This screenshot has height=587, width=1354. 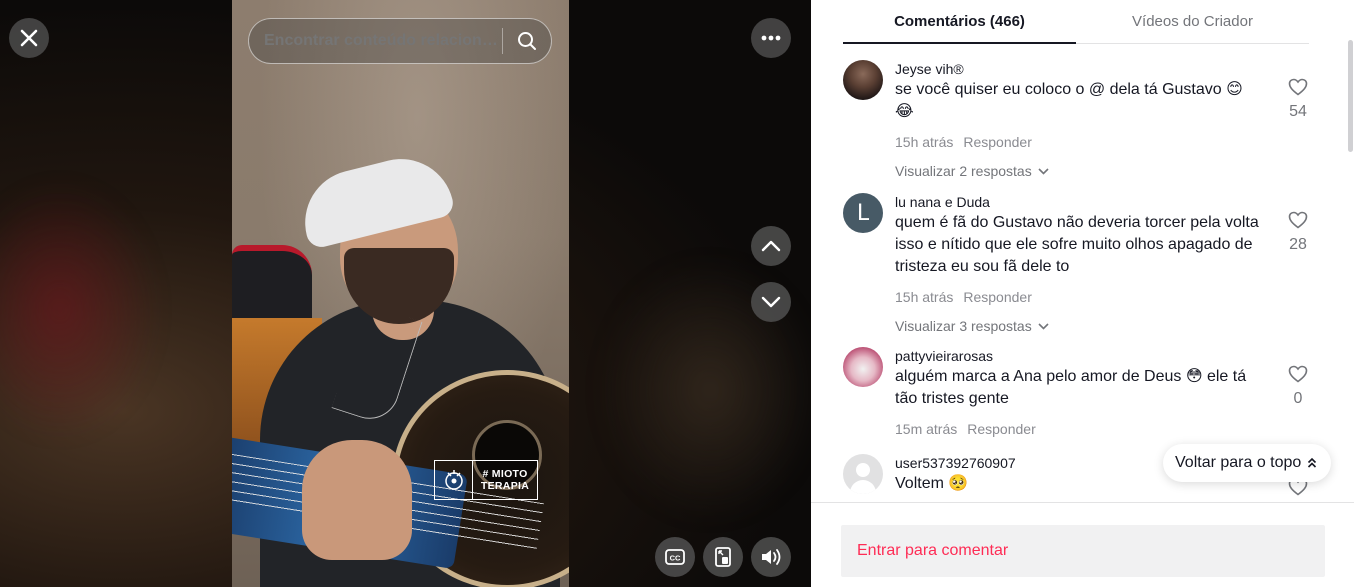 I want to click on like-button: 28, so click(x=1298, y=232).